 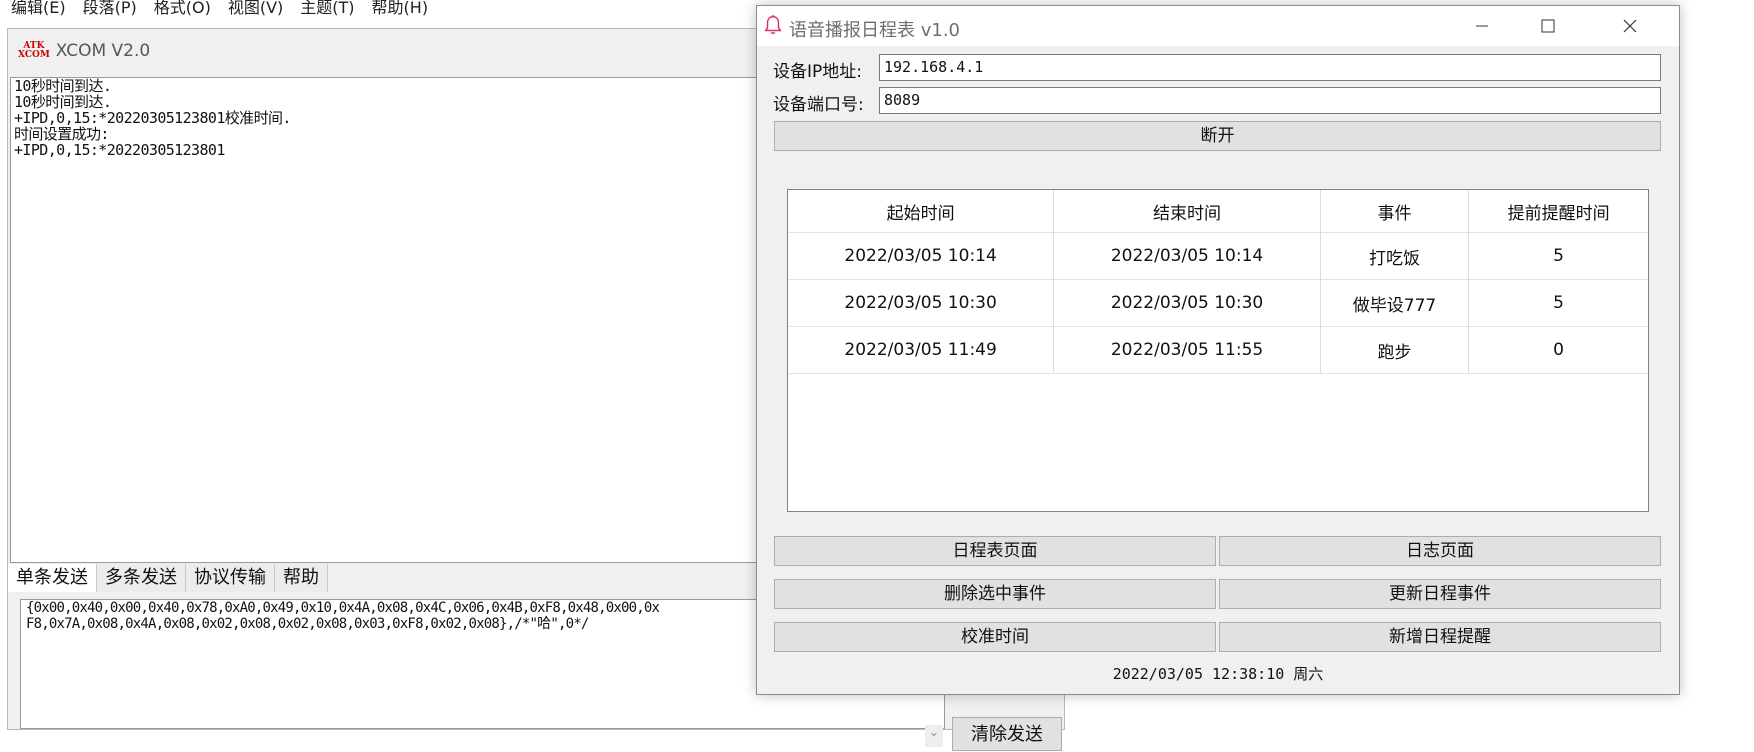 I want to click on schedule-page-button: 日程表页面, so click(x=995, y=551).